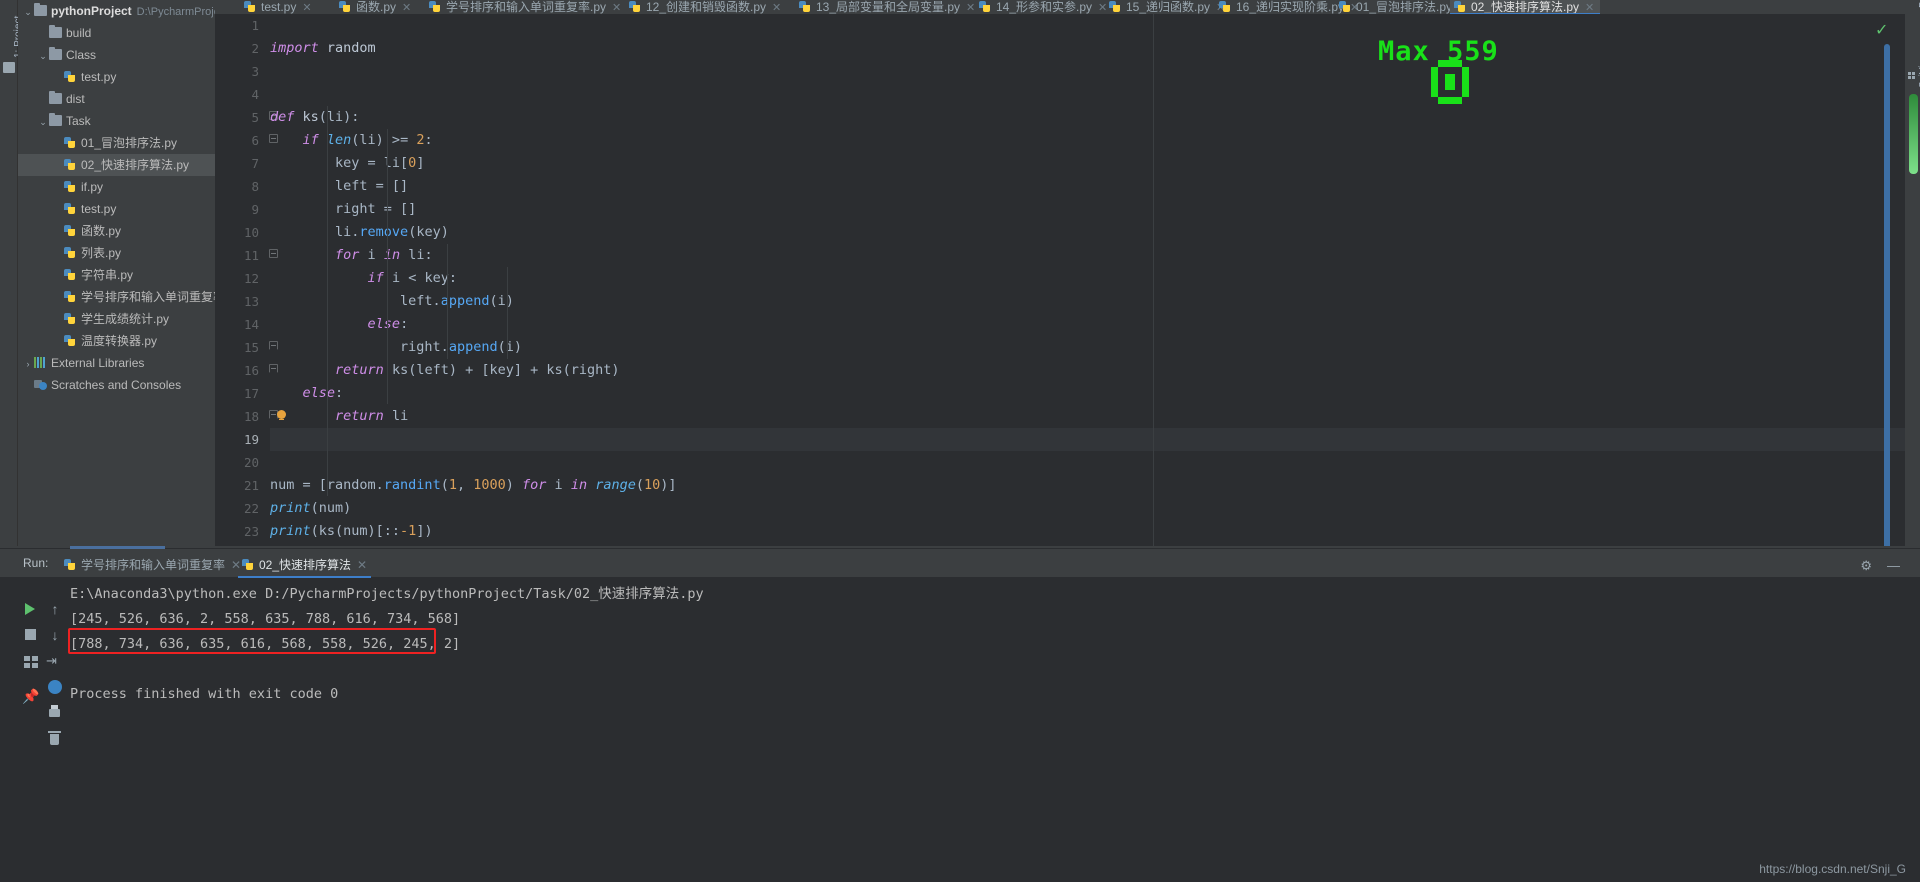  What do you see at coordinates (1087, 163) in the screenshot?
I see `code-line: key = li[0]` at bounding box center [1087, 163].